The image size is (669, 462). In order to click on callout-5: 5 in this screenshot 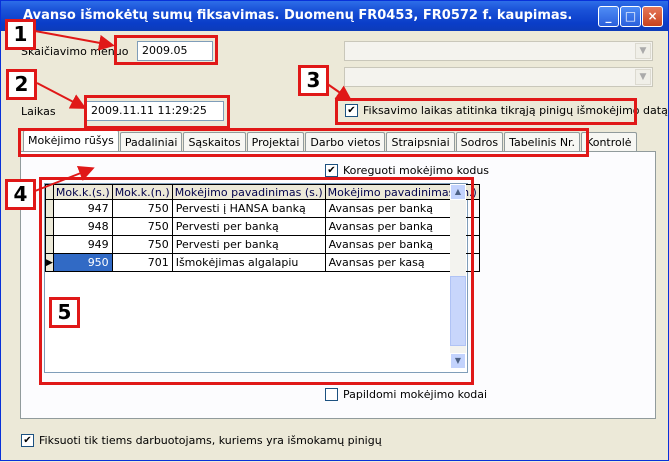, I will do `click(64, 312)`.